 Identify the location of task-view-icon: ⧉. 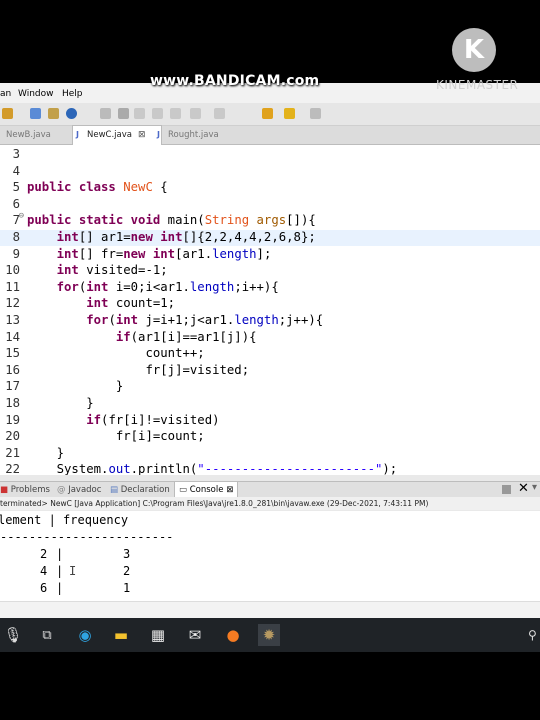
(47, 635).